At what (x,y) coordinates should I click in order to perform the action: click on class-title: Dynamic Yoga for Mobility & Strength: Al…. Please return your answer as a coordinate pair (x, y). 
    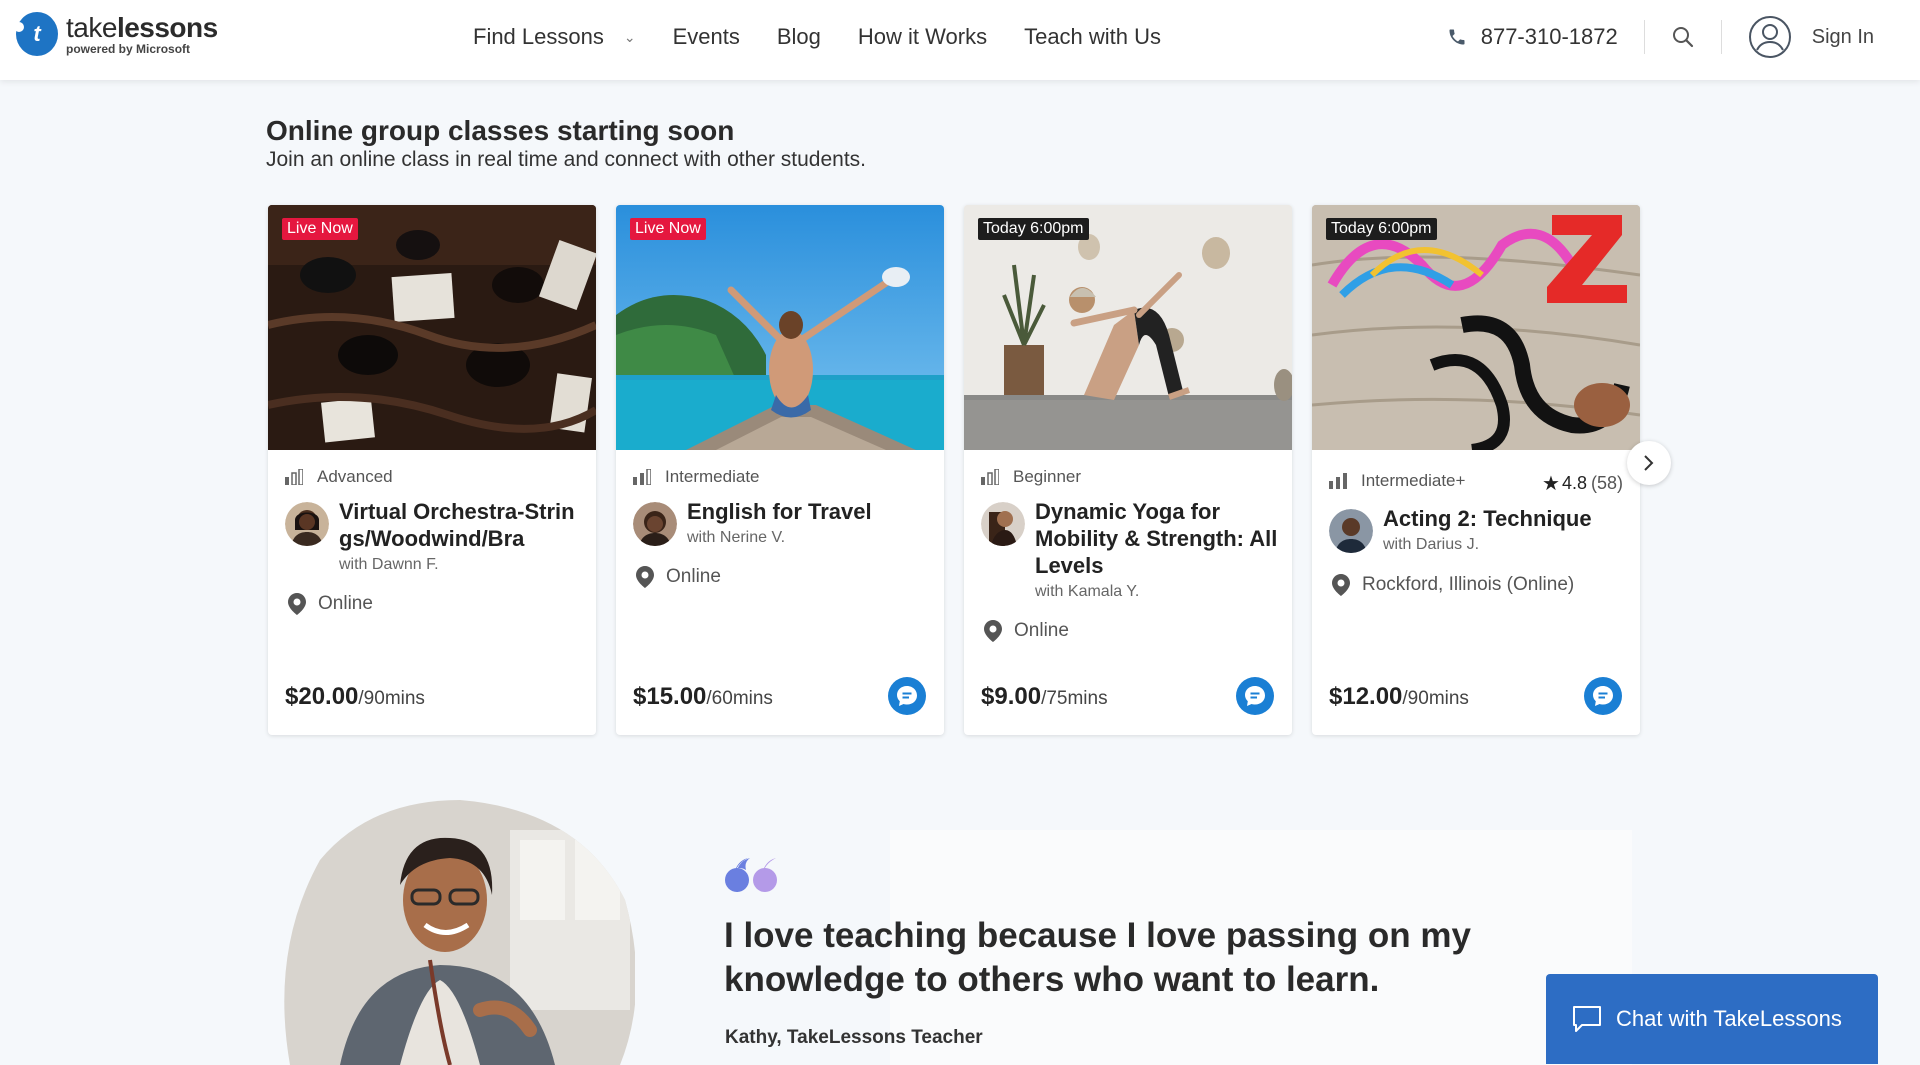
    Looking at the image, I should click on (1160, 538).